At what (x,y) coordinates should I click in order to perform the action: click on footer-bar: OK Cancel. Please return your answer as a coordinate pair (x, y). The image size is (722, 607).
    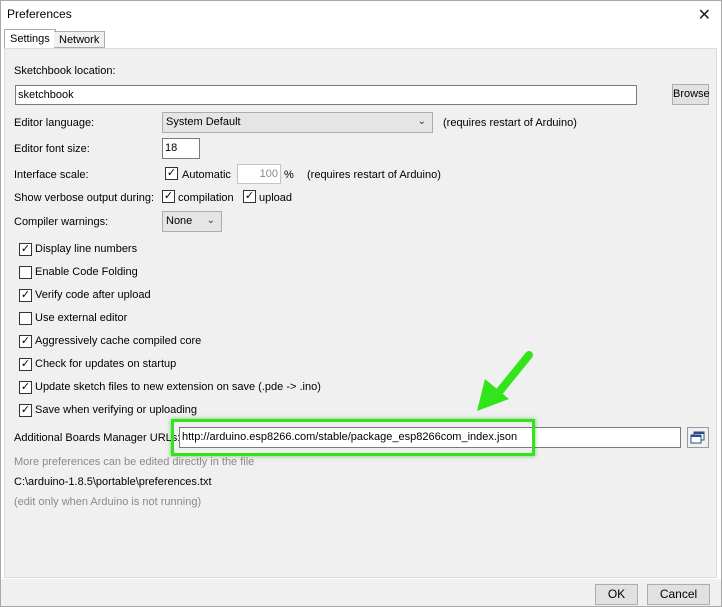
    Looking at the image, I should click on (361, 592).